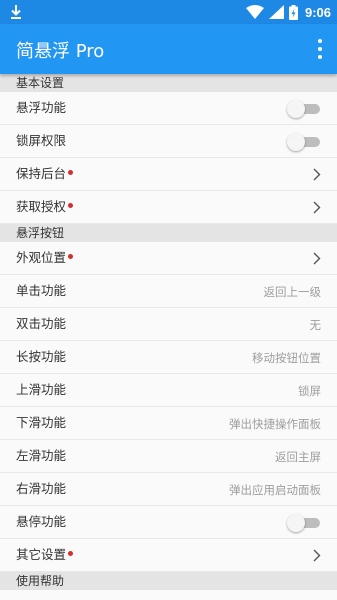 This screenshot has width=337, height=600. What do you see at coordinates (168, 390) in the screenshot?
I see `row-swipe-up: 上滑功能 锁屏` at bounding box center [168, 390].